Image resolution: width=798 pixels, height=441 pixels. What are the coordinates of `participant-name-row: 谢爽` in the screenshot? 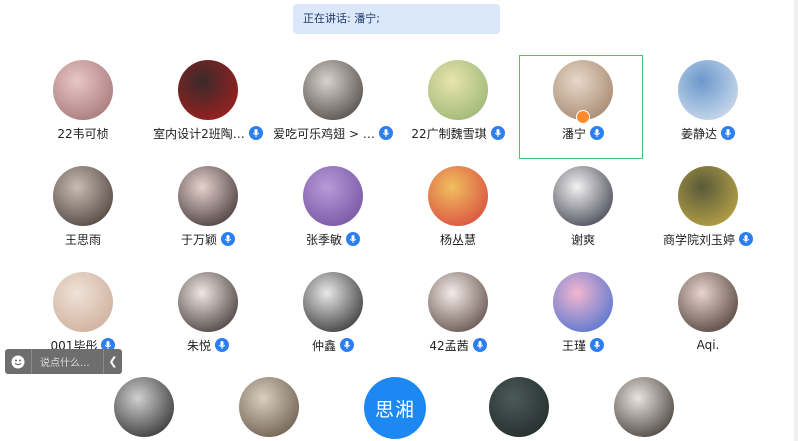 It's located at (583, 239).